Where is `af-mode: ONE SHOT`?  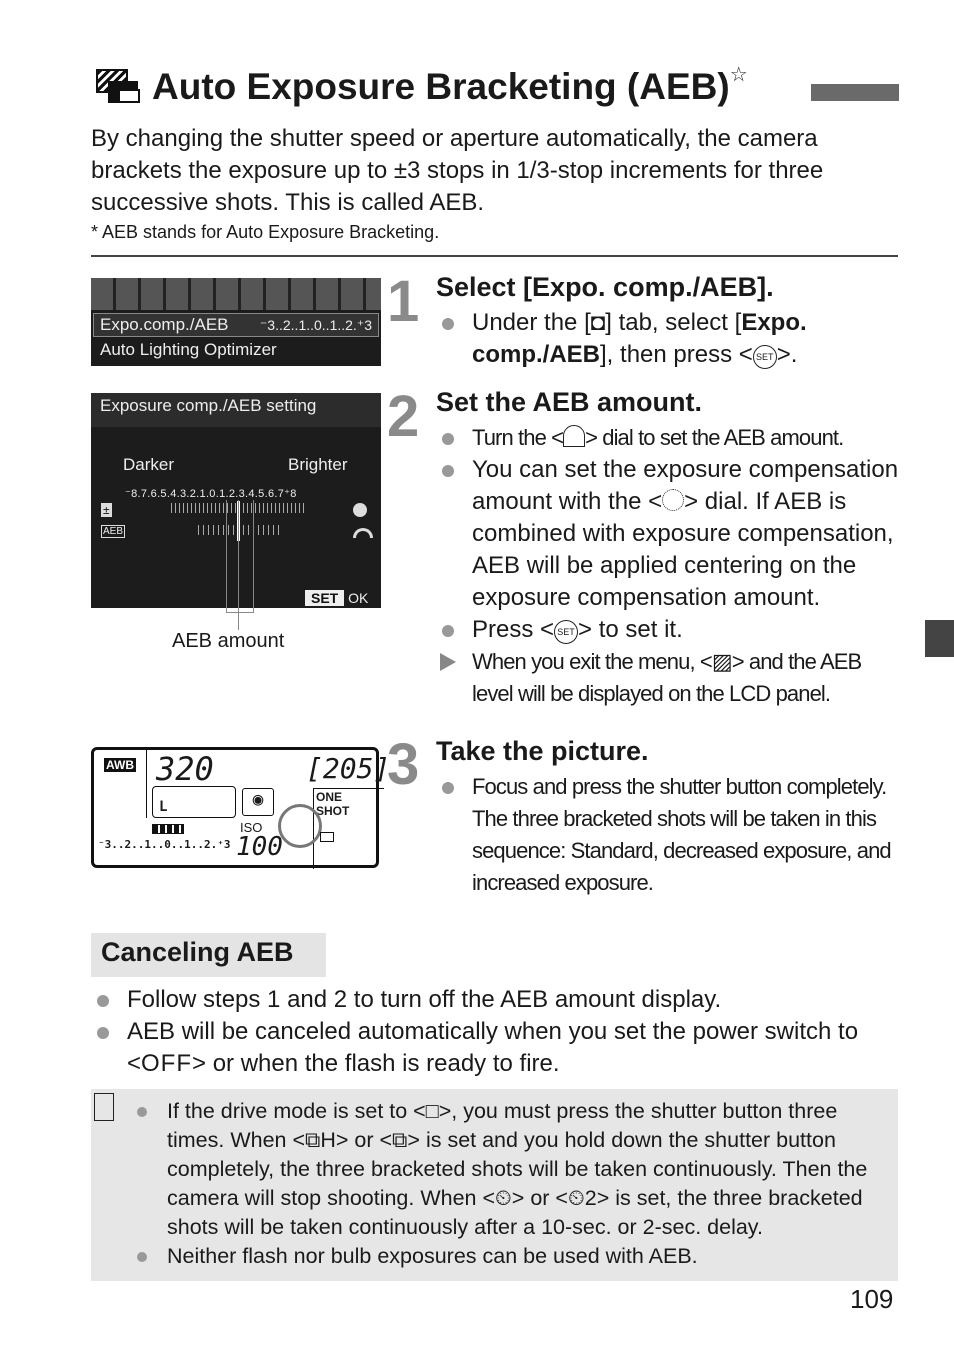 af-mode: ONE SHOT is located at coordinates (333, 804).